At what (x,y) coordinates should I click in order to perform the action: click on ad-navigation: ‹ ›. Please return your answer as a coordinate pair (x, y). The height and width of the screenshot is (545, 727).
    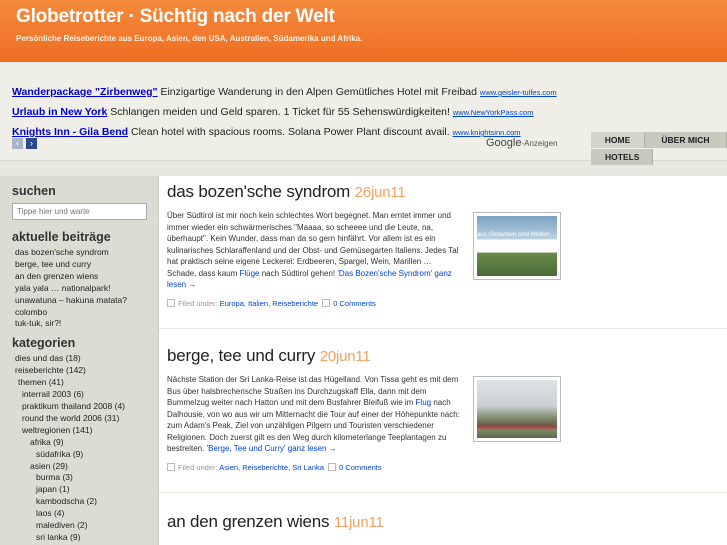
    Looking at the image, I should click on (24, 143).